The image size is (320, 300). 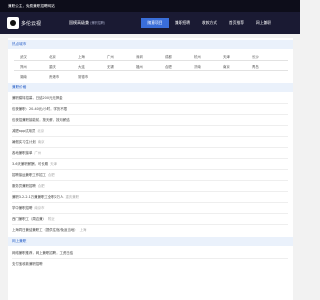 I want to click on list-item: 兼职3.2-2.1万兼兼职工全职2万人 重庆兼职, so click(x=147, y=197).